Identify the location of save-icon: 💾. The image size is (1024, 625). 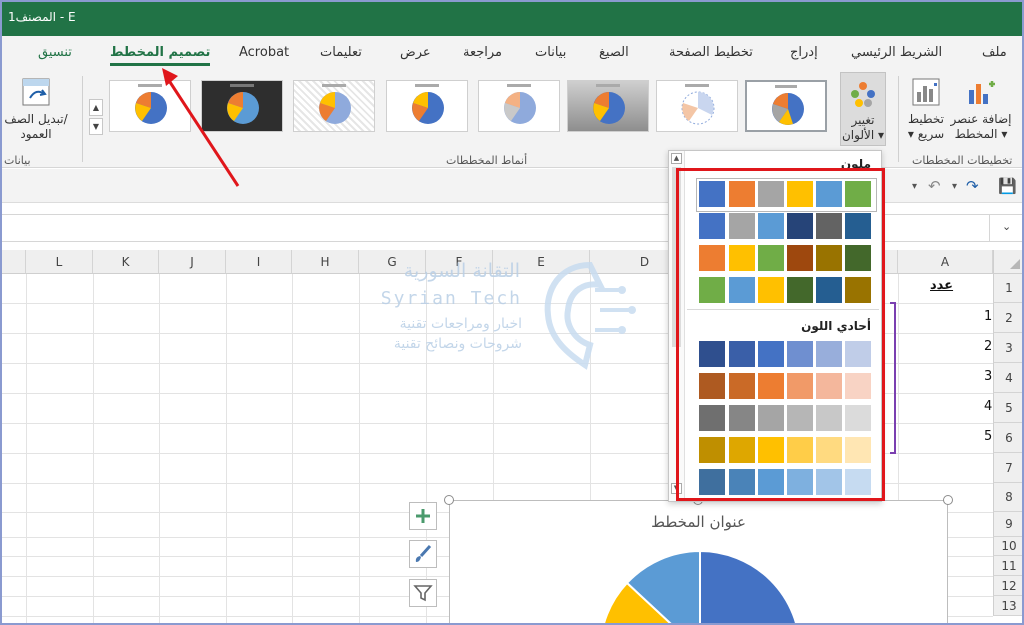
(1007, 186).